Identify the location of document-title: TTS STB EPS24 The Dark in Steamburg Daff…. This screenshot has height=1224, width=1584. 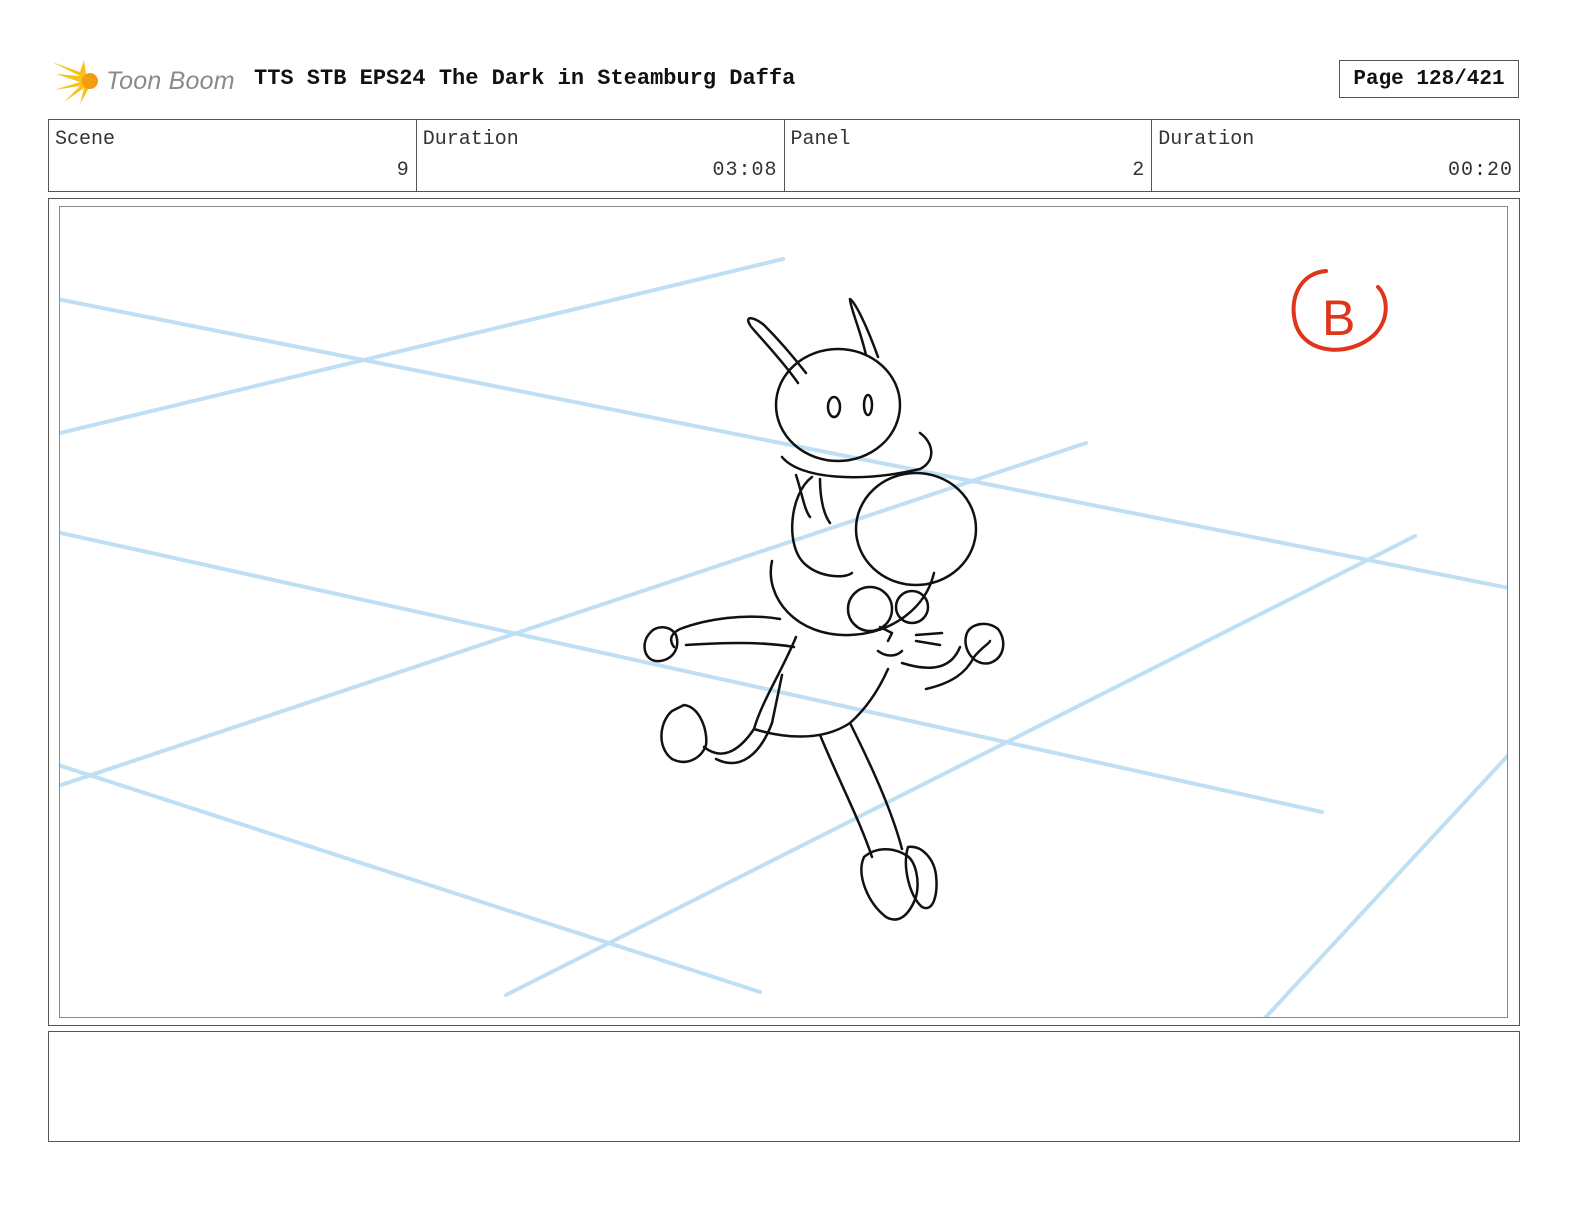
(525, 78).